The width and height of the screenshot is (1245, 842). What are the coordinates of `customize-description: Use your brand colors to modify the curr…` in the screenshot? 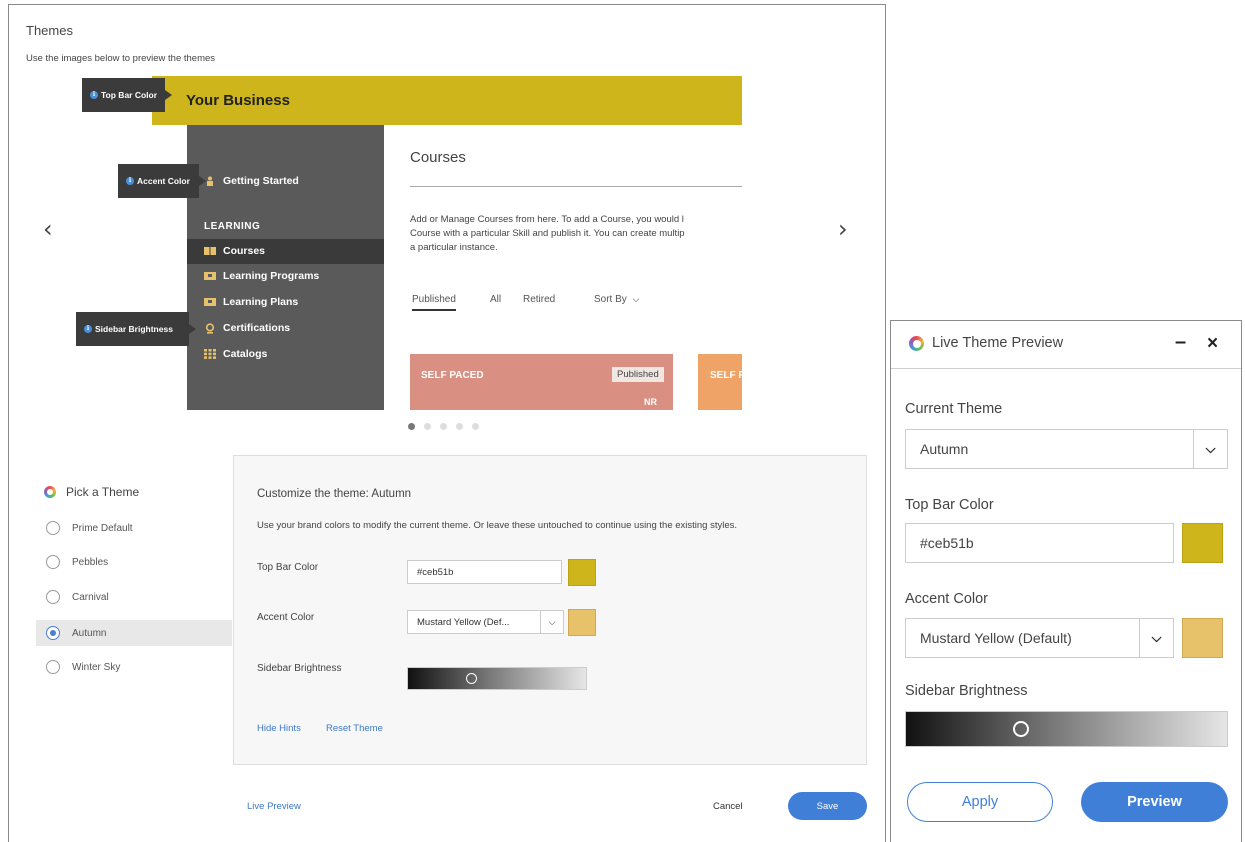 It's located at (497, 525).